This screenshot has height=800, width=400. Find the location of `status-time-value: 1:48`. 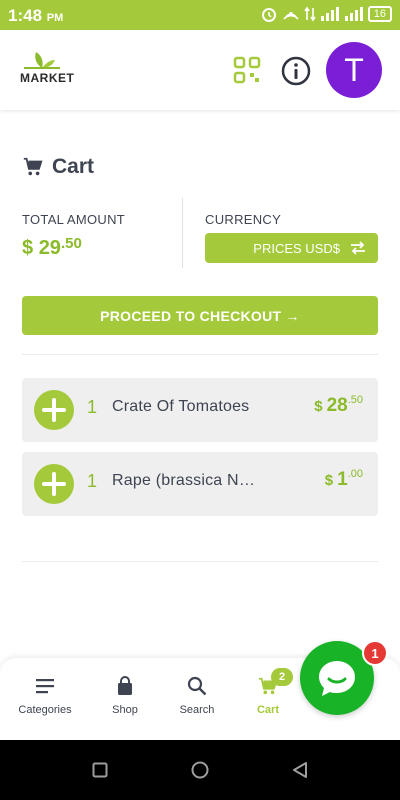

status-time-value: 1:48 is located at coordinates (25, 15).